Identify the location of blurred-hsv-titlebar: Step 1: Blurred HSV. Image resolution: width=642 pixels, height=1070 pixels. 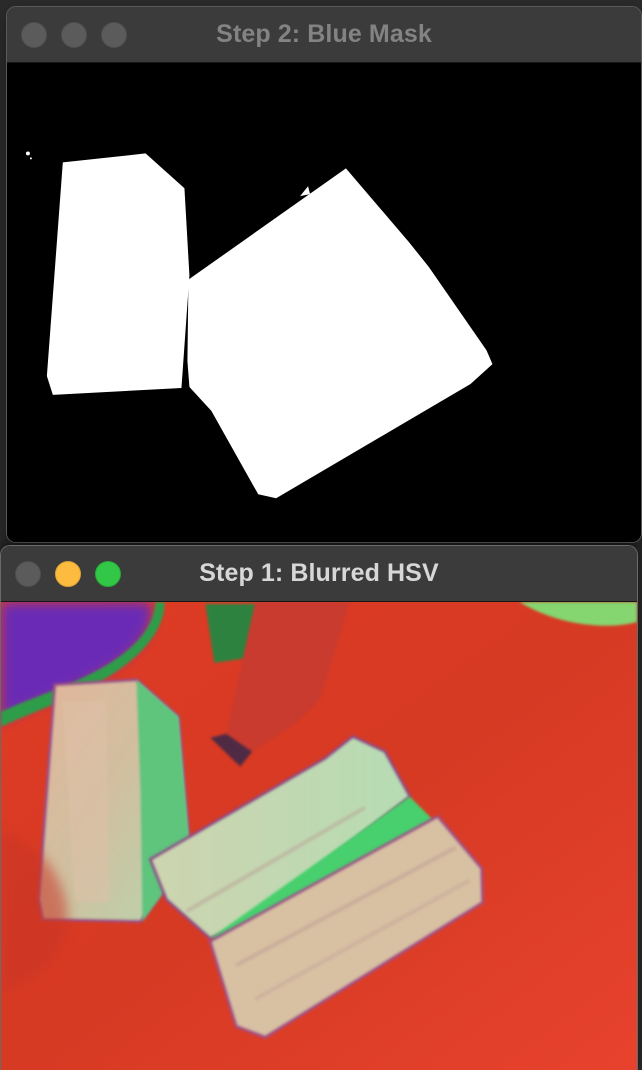
(319, 574).